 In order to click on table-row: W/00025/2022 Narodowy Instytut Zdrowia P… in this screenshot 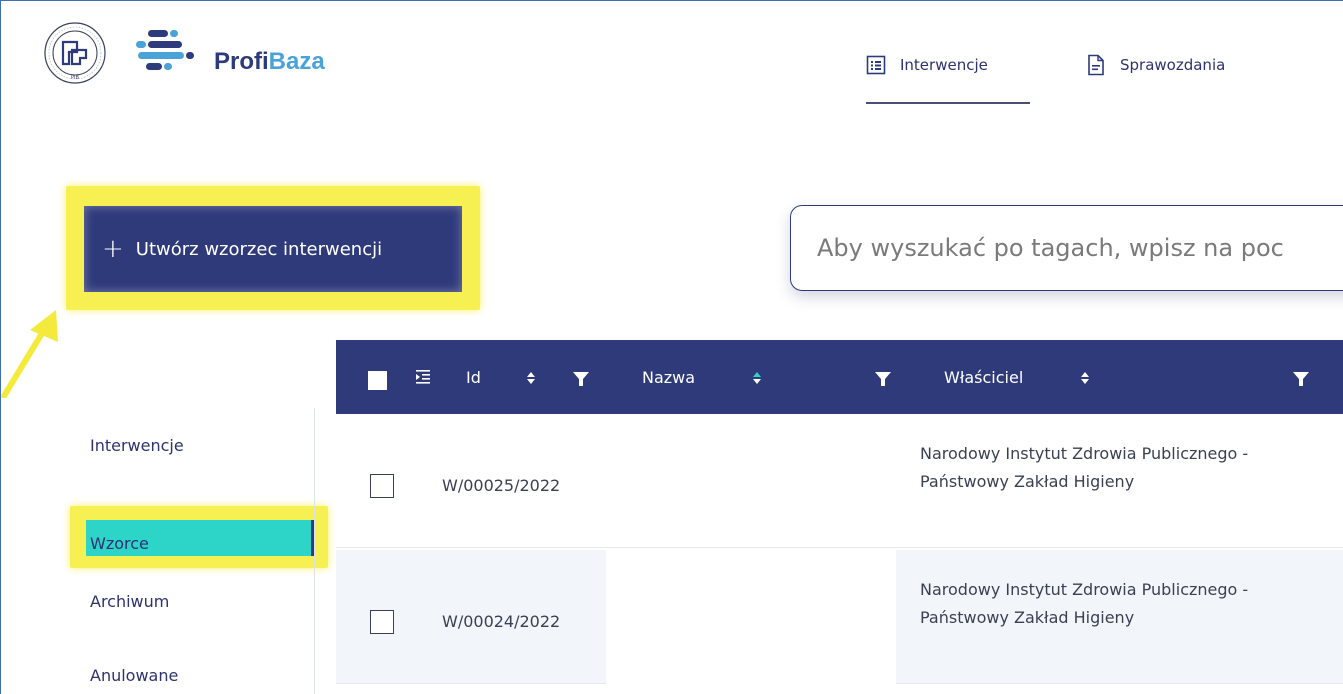, I will do `click(839, 481)`.